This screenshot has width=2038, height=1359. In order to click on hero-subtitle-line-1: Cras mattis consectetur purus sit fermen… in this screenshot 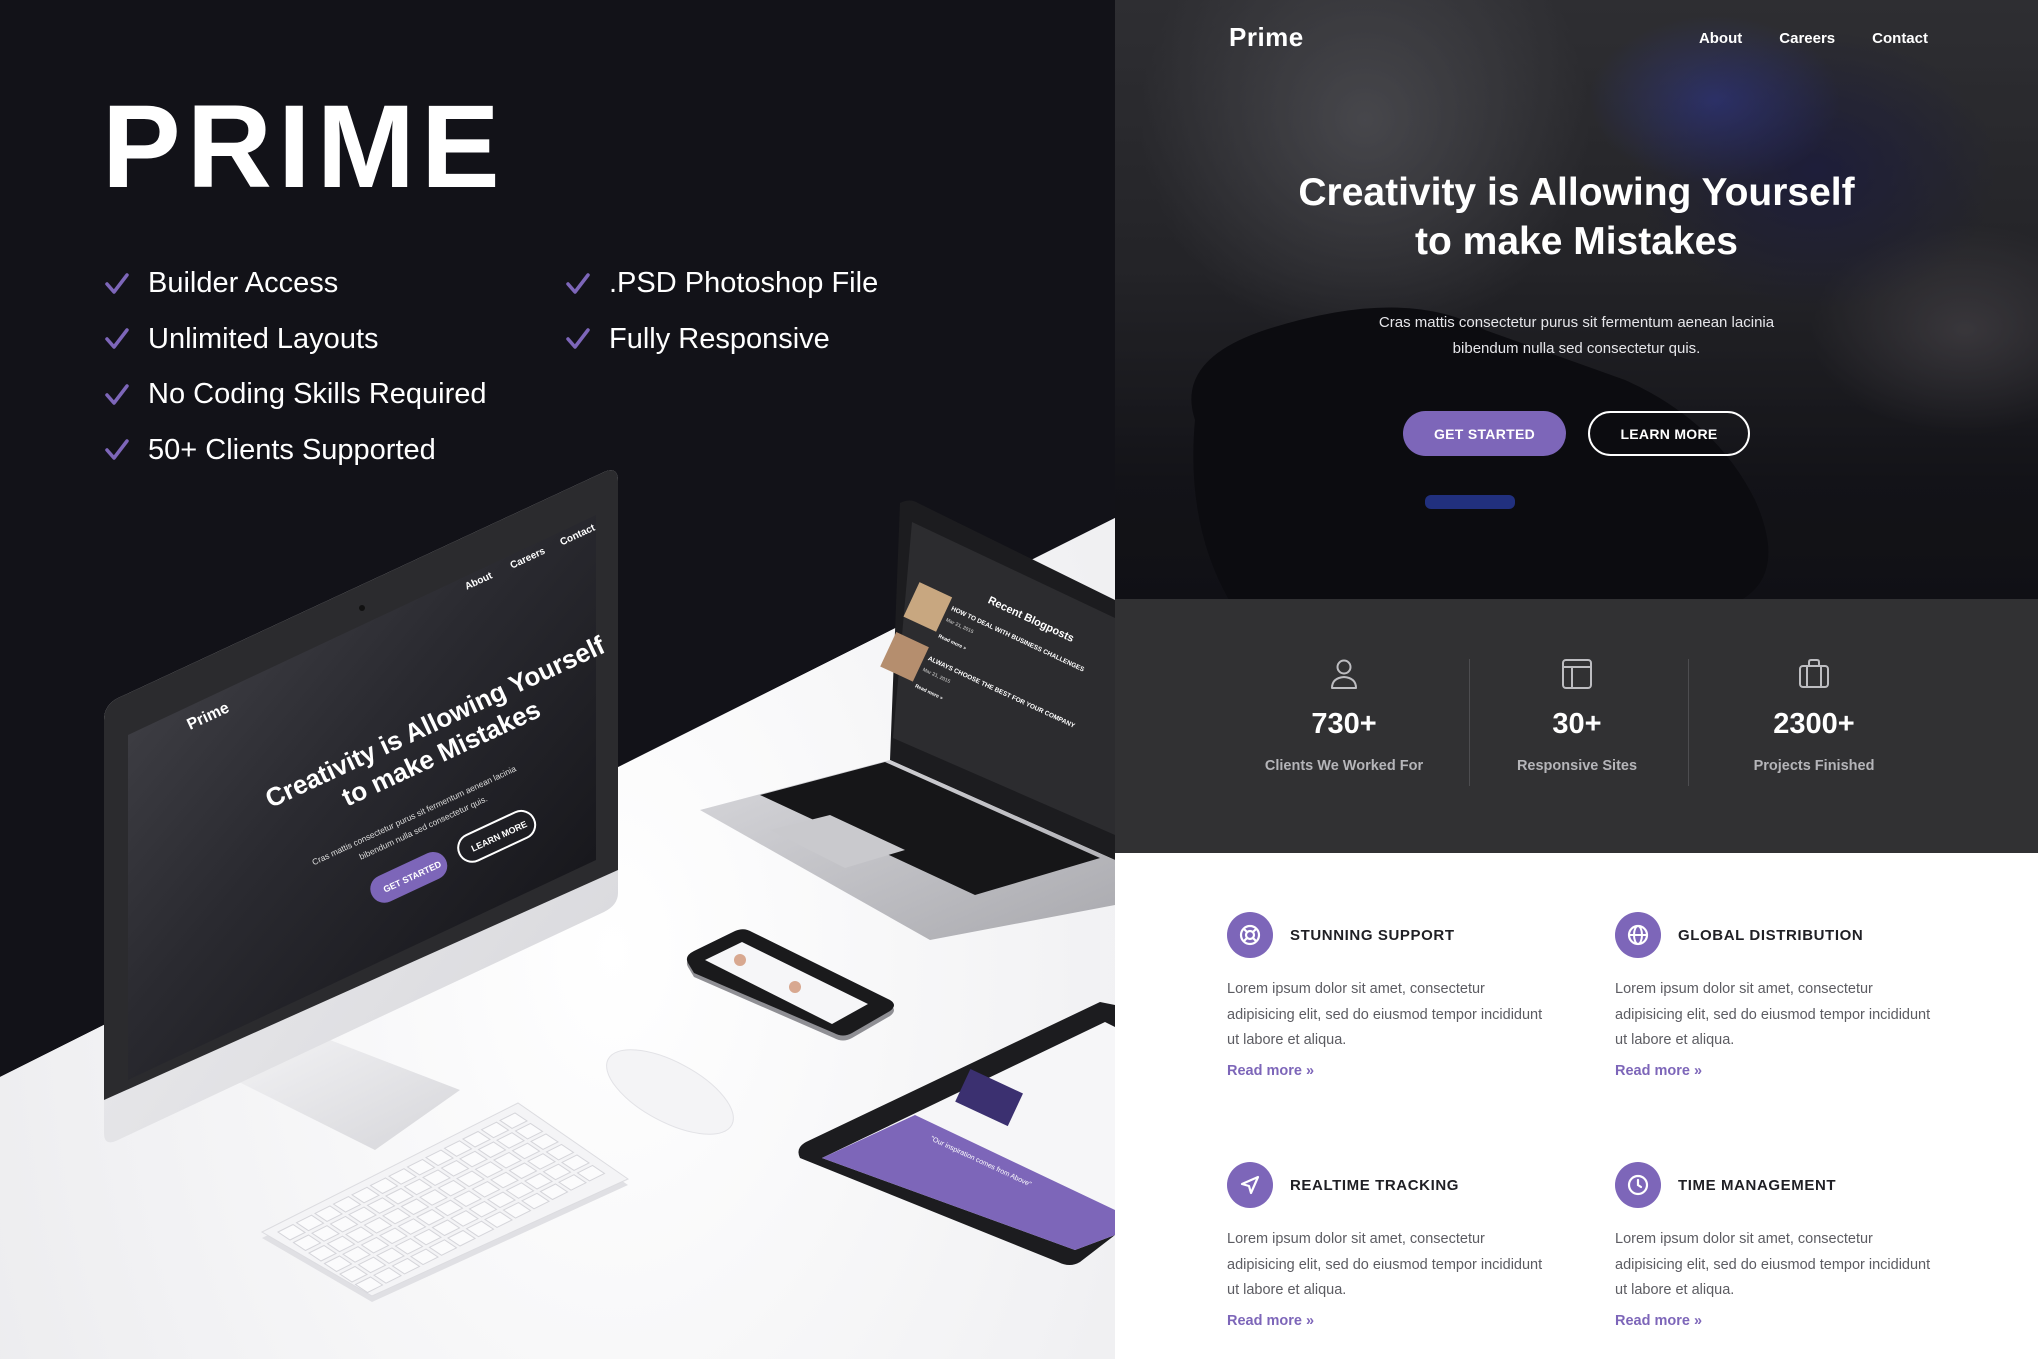, I will do `click(1576, 322)`.